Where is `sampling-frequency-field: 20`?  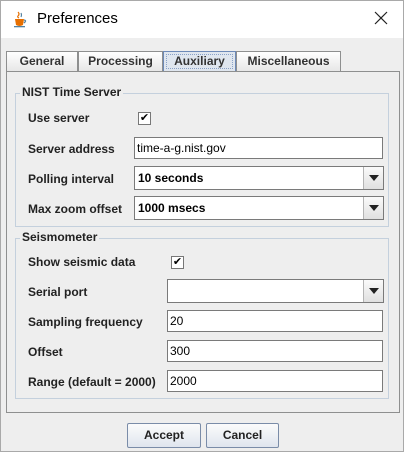 sampling-frequency-field: 20 is located at coordinates (275, 321).